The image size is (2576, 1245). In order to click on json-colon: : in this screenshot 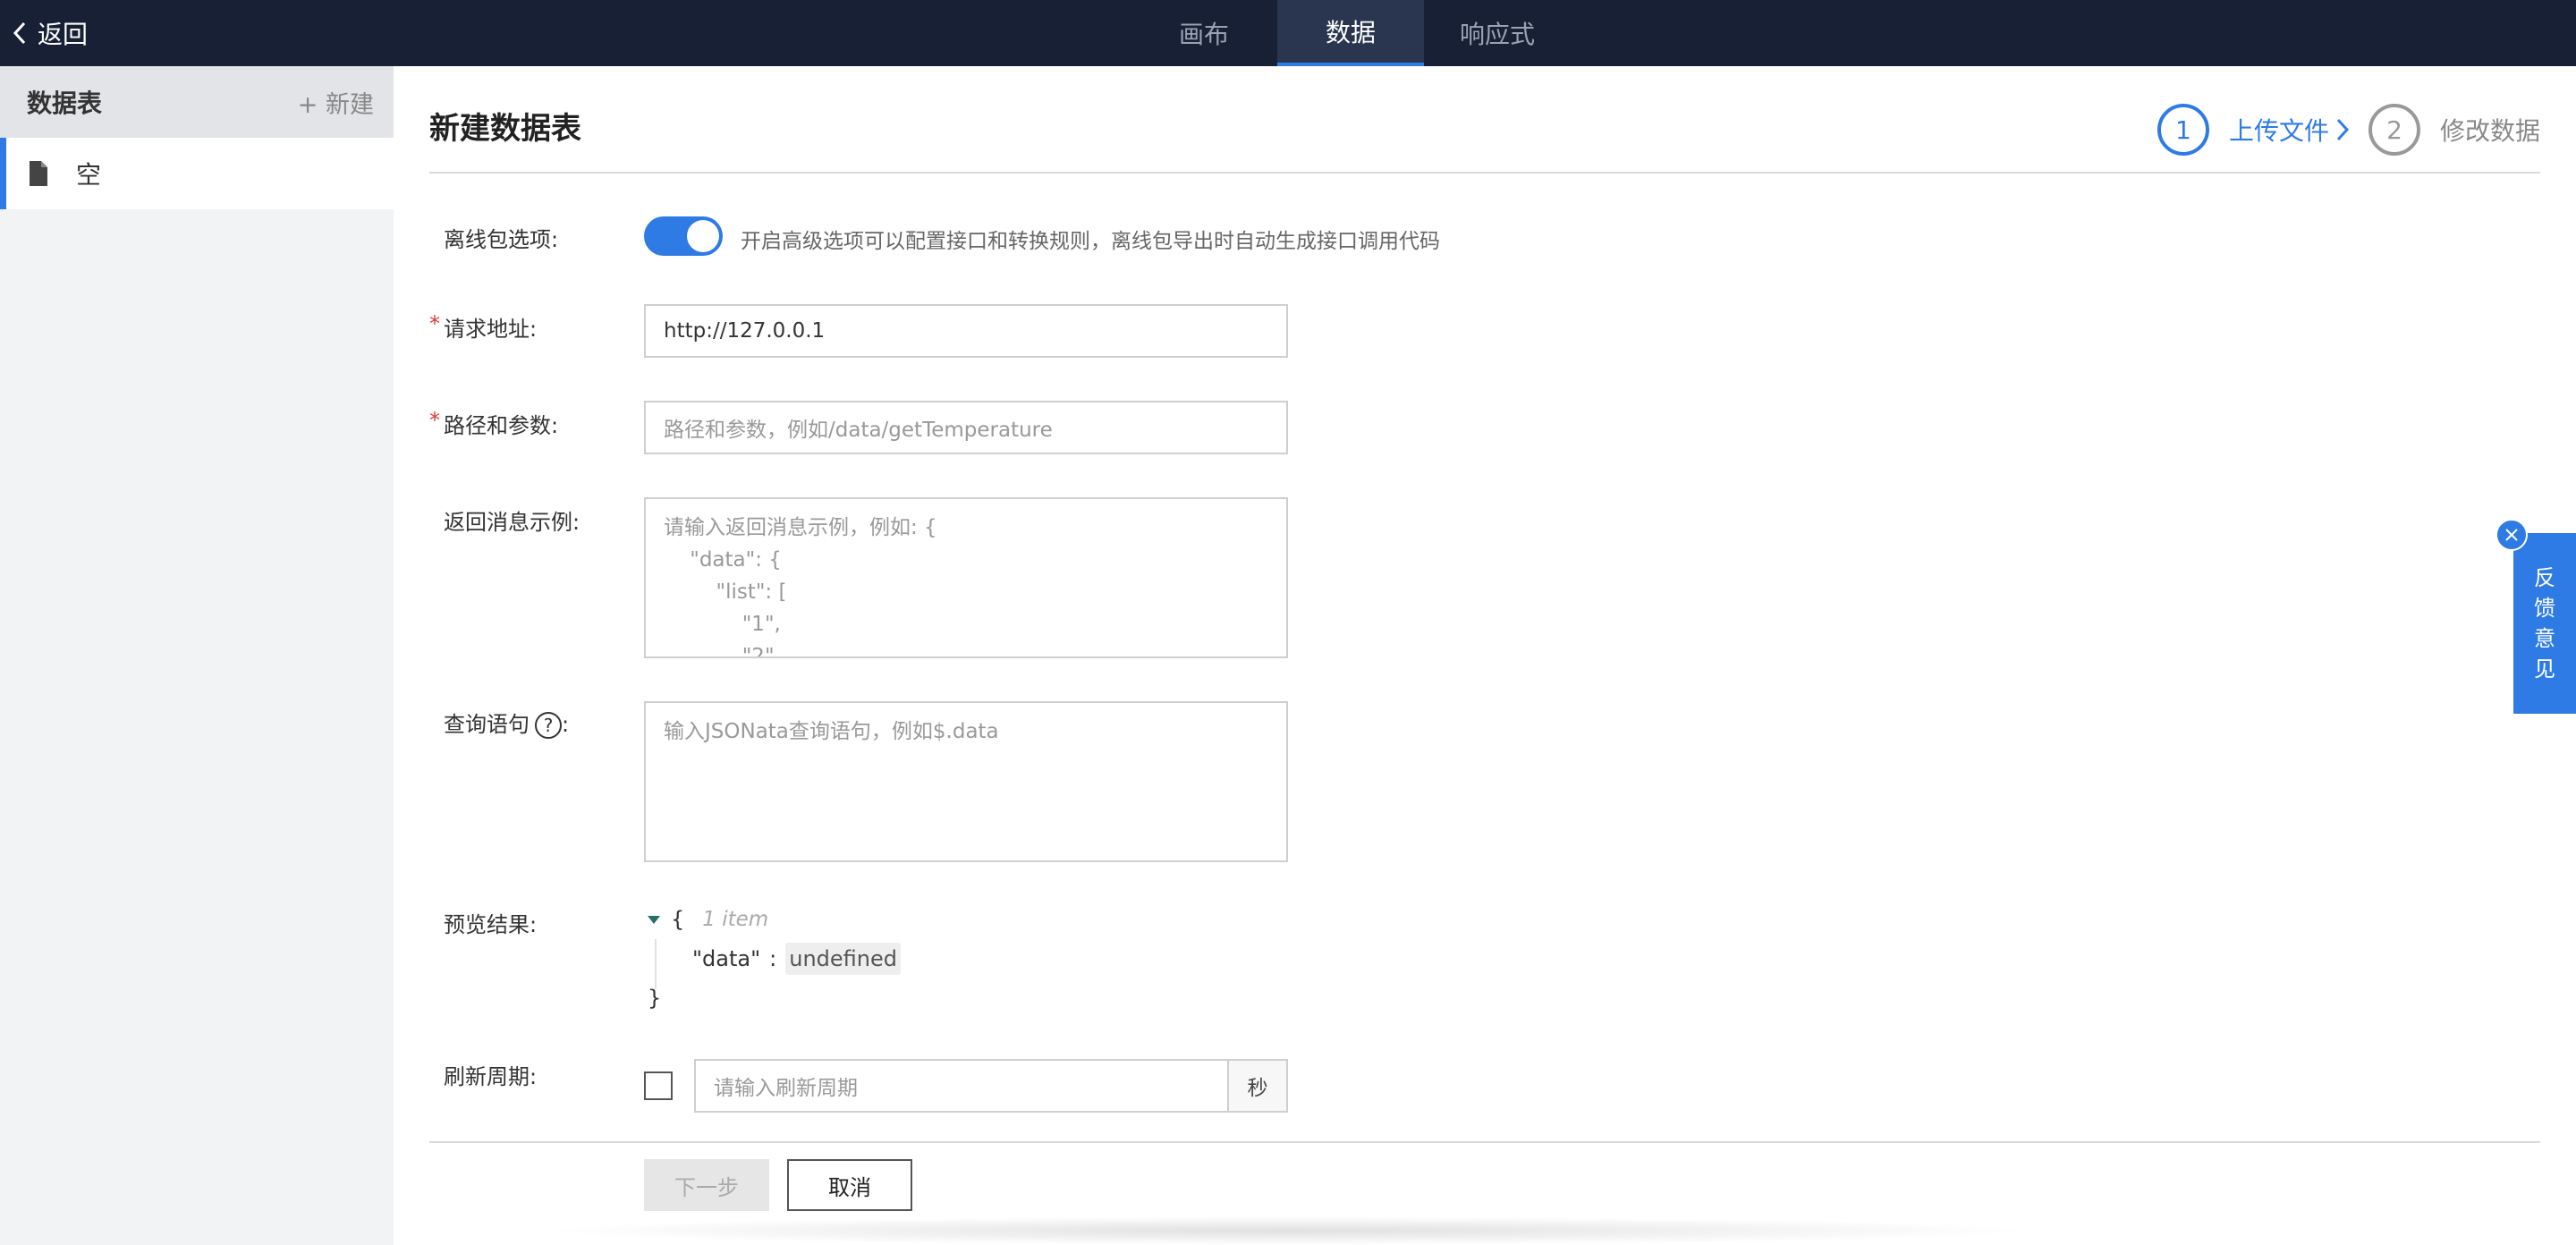, I will do `click(773, 959)`.